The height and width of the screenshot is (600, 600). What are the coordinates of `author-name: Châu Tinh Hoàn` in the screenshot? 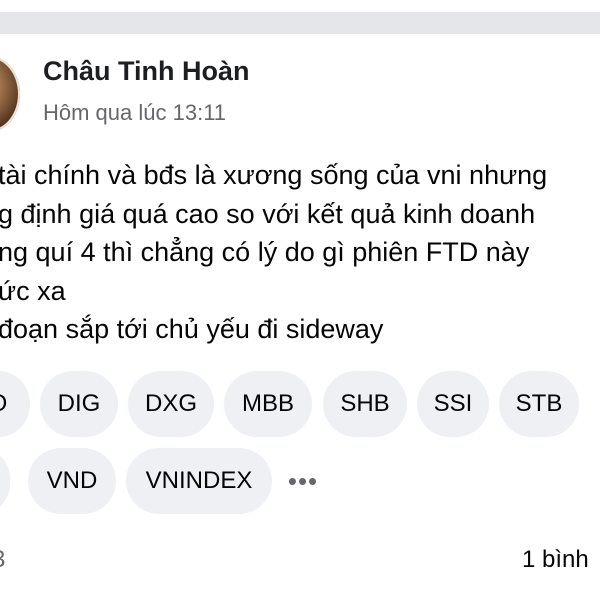 It's located at (146, 71).